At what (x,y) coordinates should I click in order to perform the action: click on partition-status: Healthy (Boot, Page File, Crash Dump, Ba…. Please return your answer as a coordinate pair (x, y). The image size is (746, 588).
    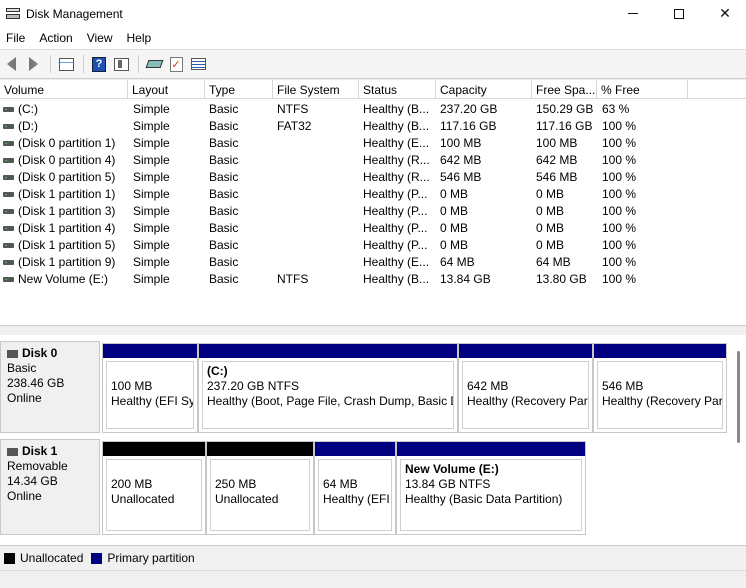
    Looking at the image, I should click on (330, 401).